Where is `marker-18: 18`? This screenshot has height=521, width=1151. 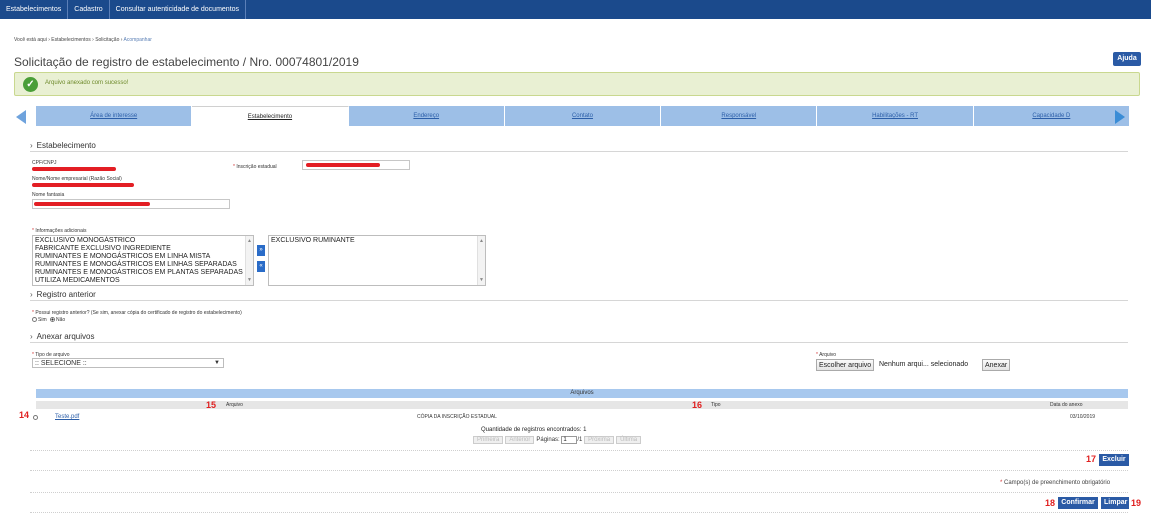
marker-18: 18 is located at coordinates (1050, 503).